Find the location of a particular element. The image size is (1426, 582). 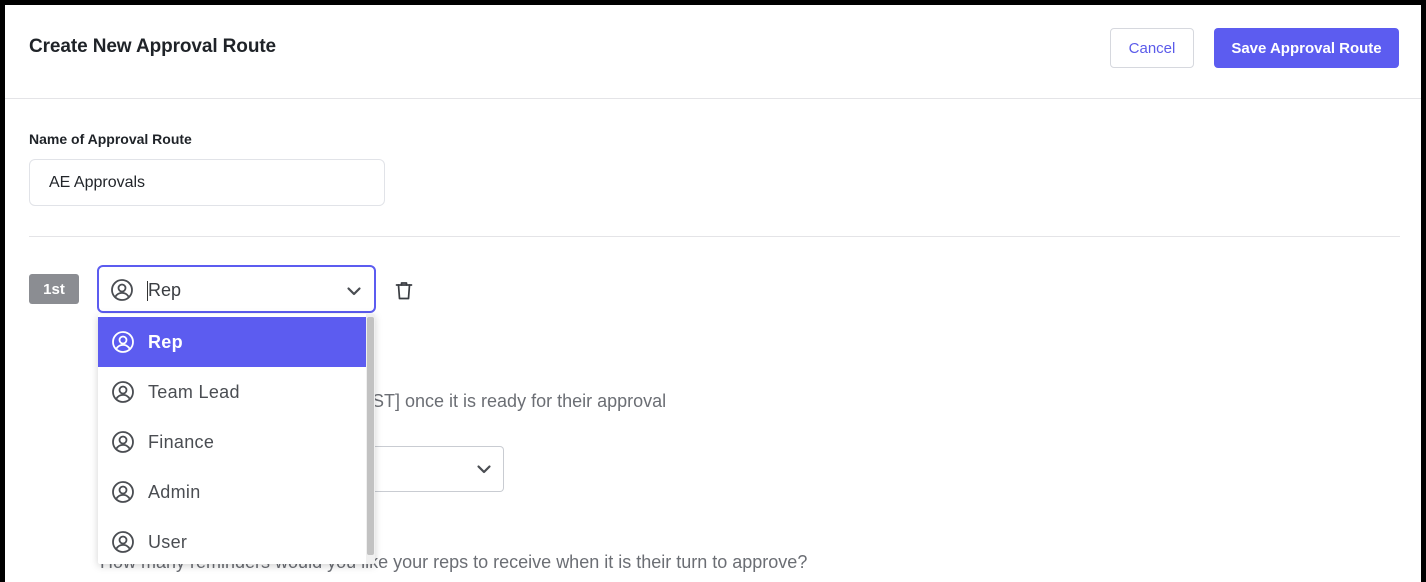

trash-icon is located at coordinates (404, 290).